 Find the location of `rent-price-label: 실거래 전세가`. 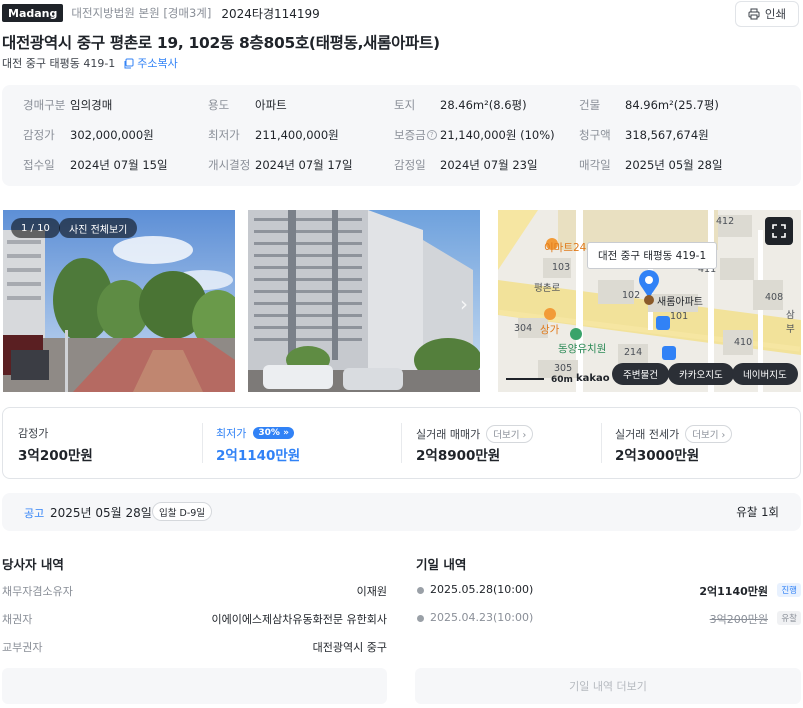

rent-price-label: 실거래 전세가 is located at coordinates (647, 434).